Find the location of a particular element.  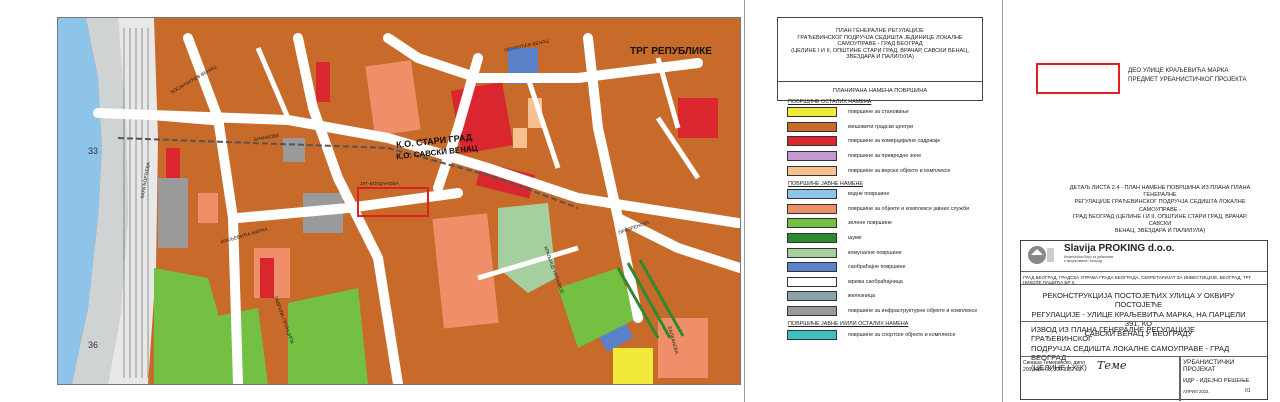

legend-title-line: ПЛАН ГЕНЕРАЛНЕ РЕГУЛАЦИЈЕ is located at coordinates (880, 31).